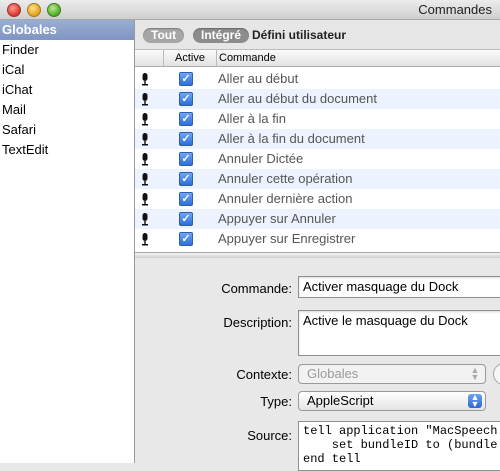  I want to click on table-row: ✓ Annuler dernière action, so click(317, 199).